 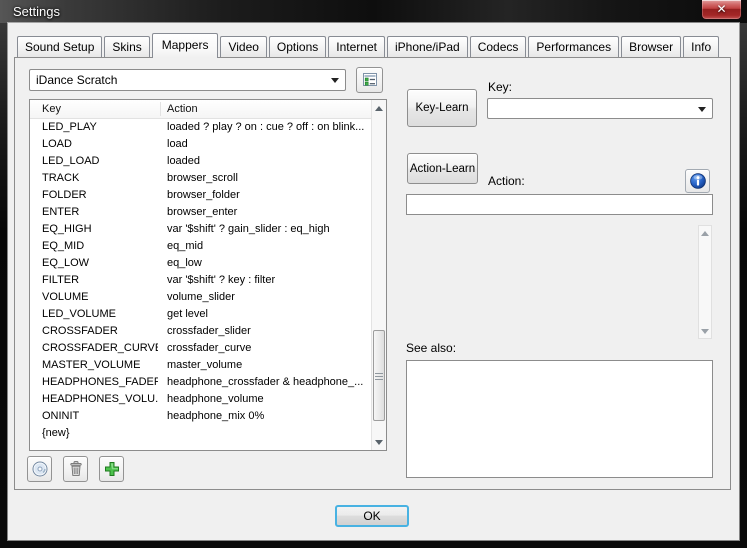 I want to click on close-icon: ✕, so click(x=721, y=9).